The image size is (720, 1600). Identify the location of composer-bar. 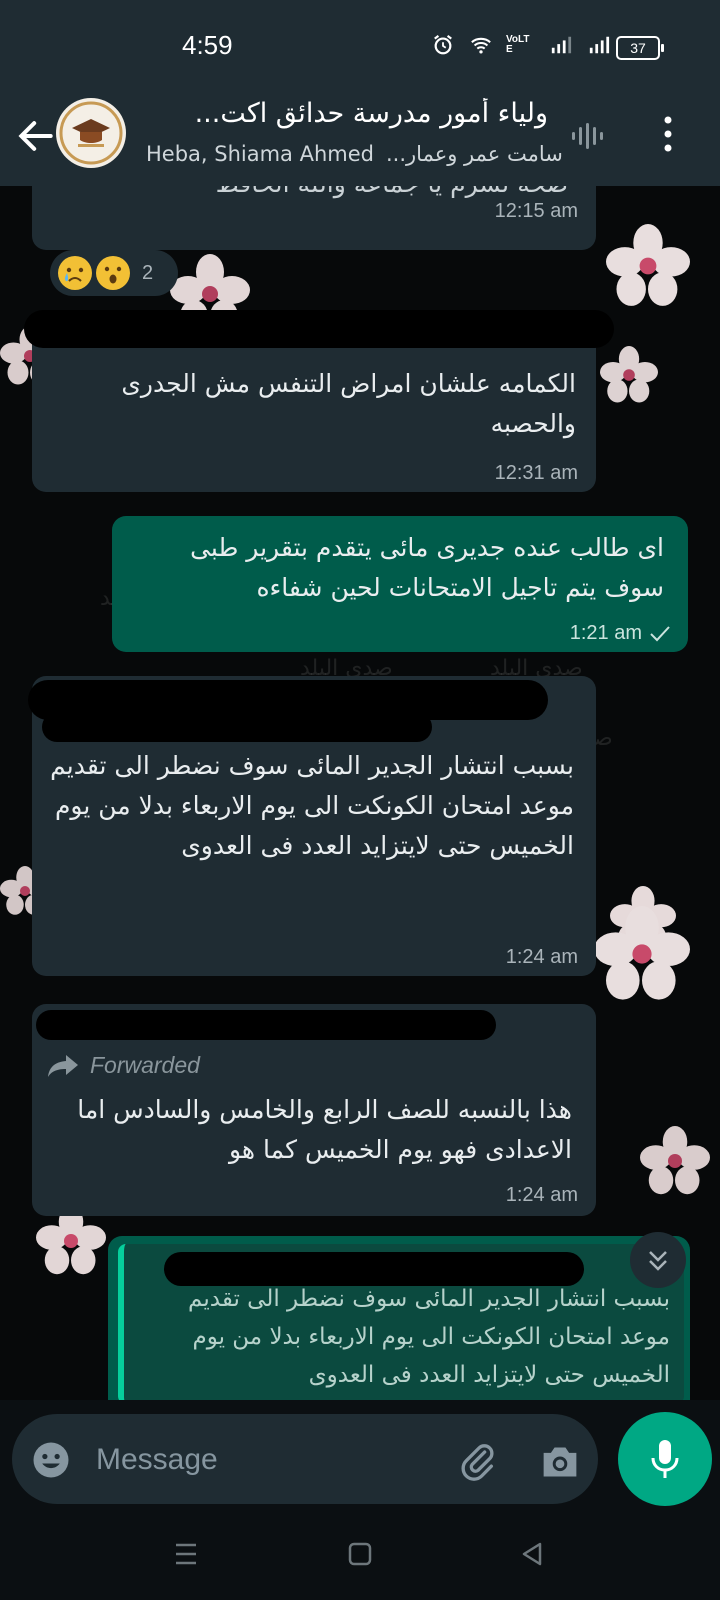
(360, 1453).